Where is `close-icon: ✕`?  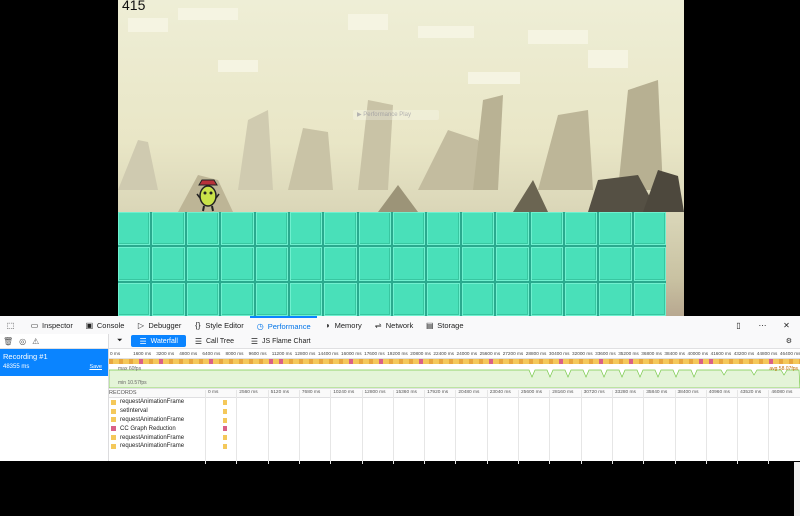
close-icon: ✕ is located at coordinates (786, 325).